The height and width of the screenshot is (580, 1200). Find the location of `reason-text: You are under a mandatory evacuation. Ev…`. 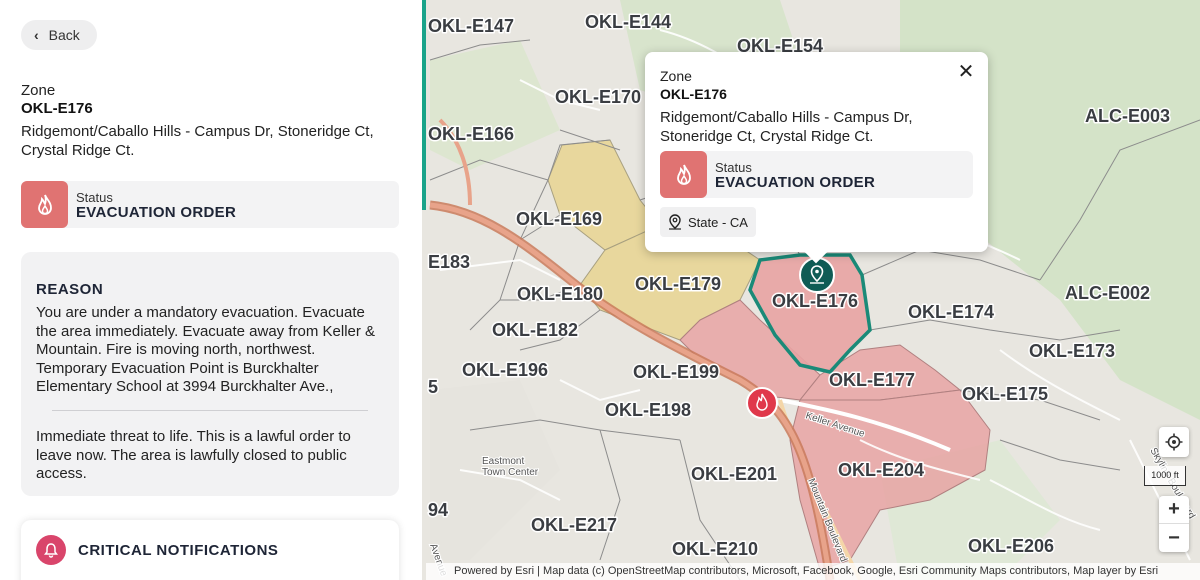

reason-text: You are under a mandatory evacuation. Ev… is located at coordinates (206, 349).